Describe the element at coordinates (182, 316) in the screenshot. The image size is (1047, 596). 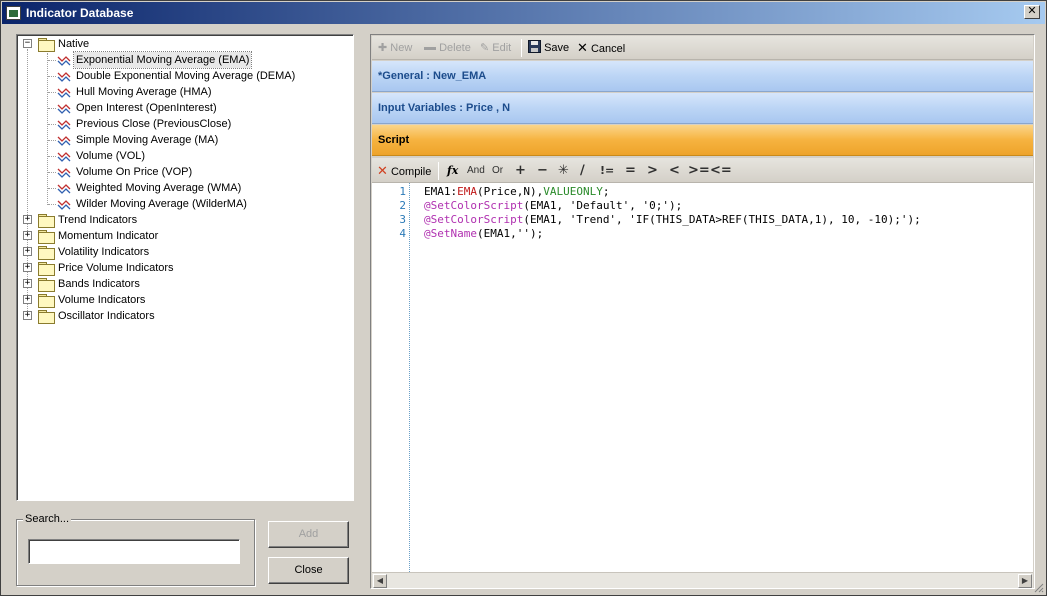
I see `tree-node-category: + Oscillator Indicators` at that location.